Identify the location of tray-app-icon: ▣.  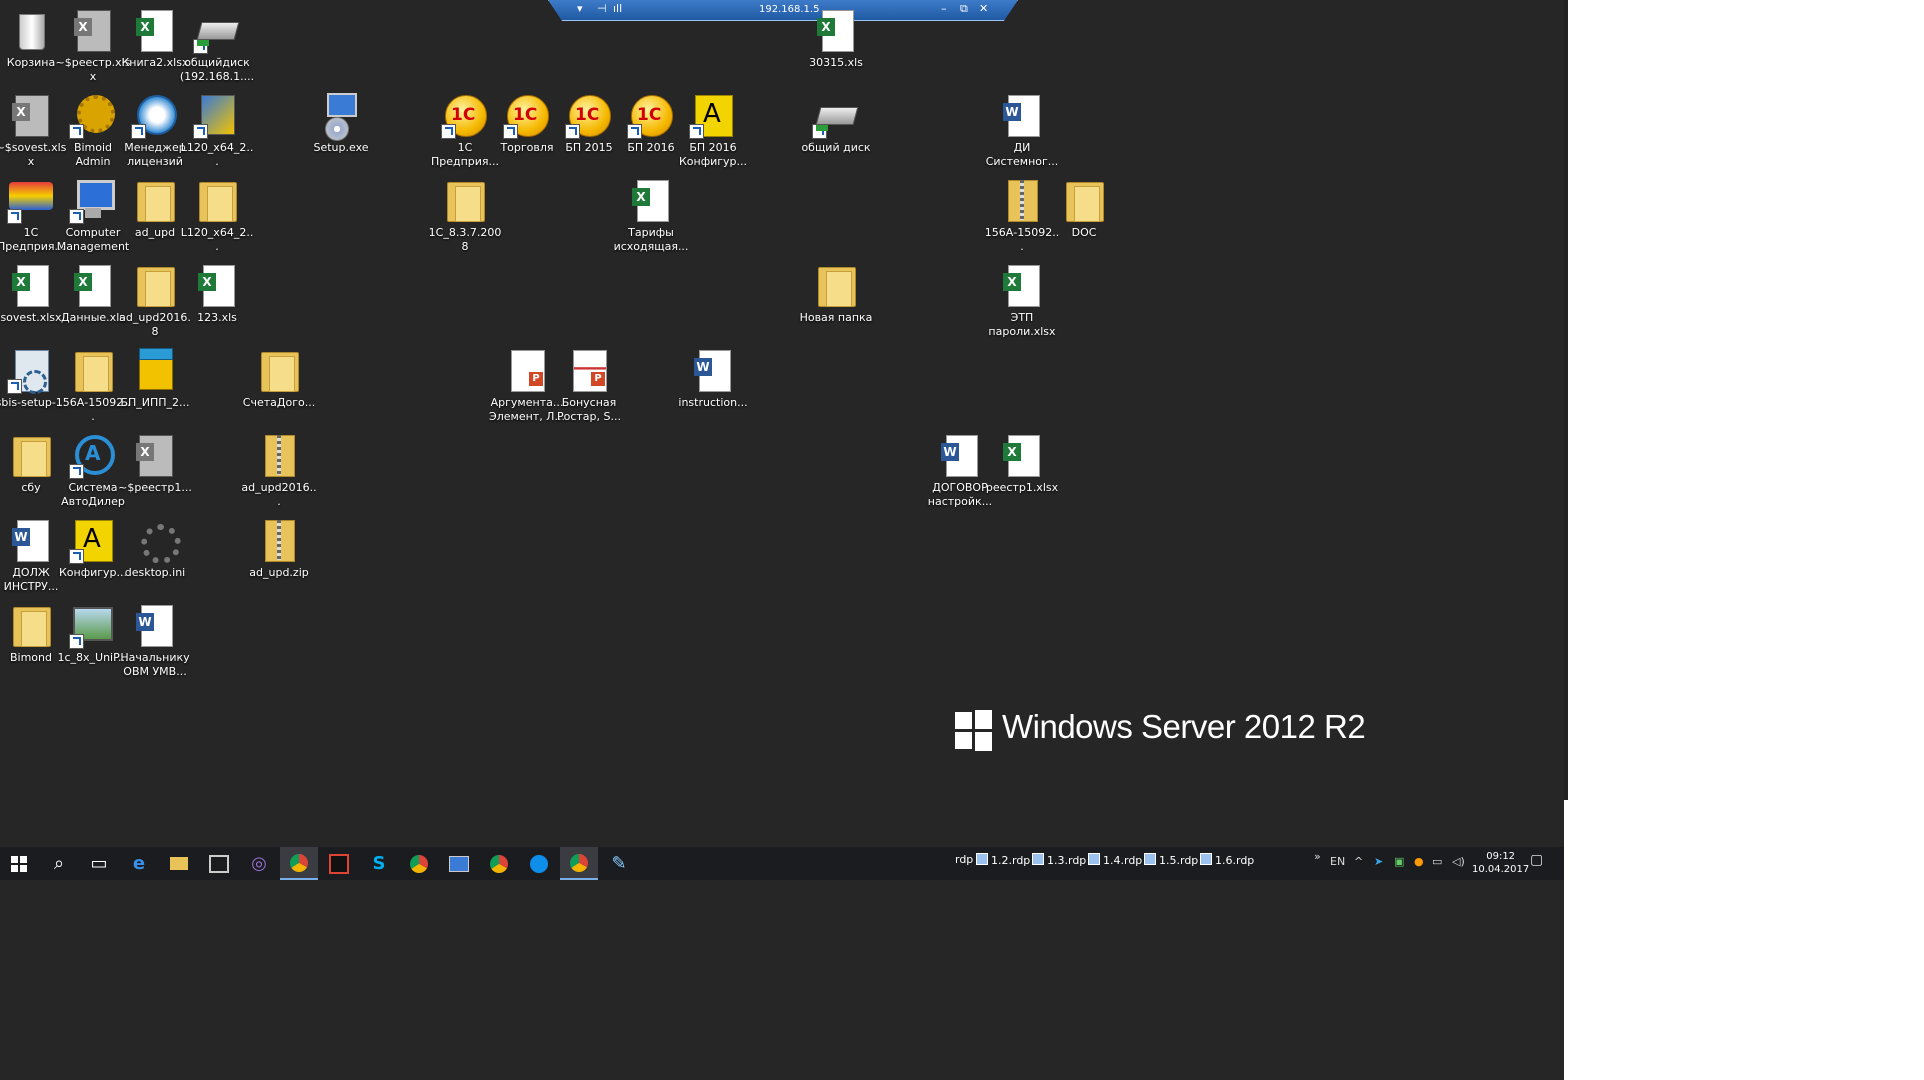
(1399, 861).